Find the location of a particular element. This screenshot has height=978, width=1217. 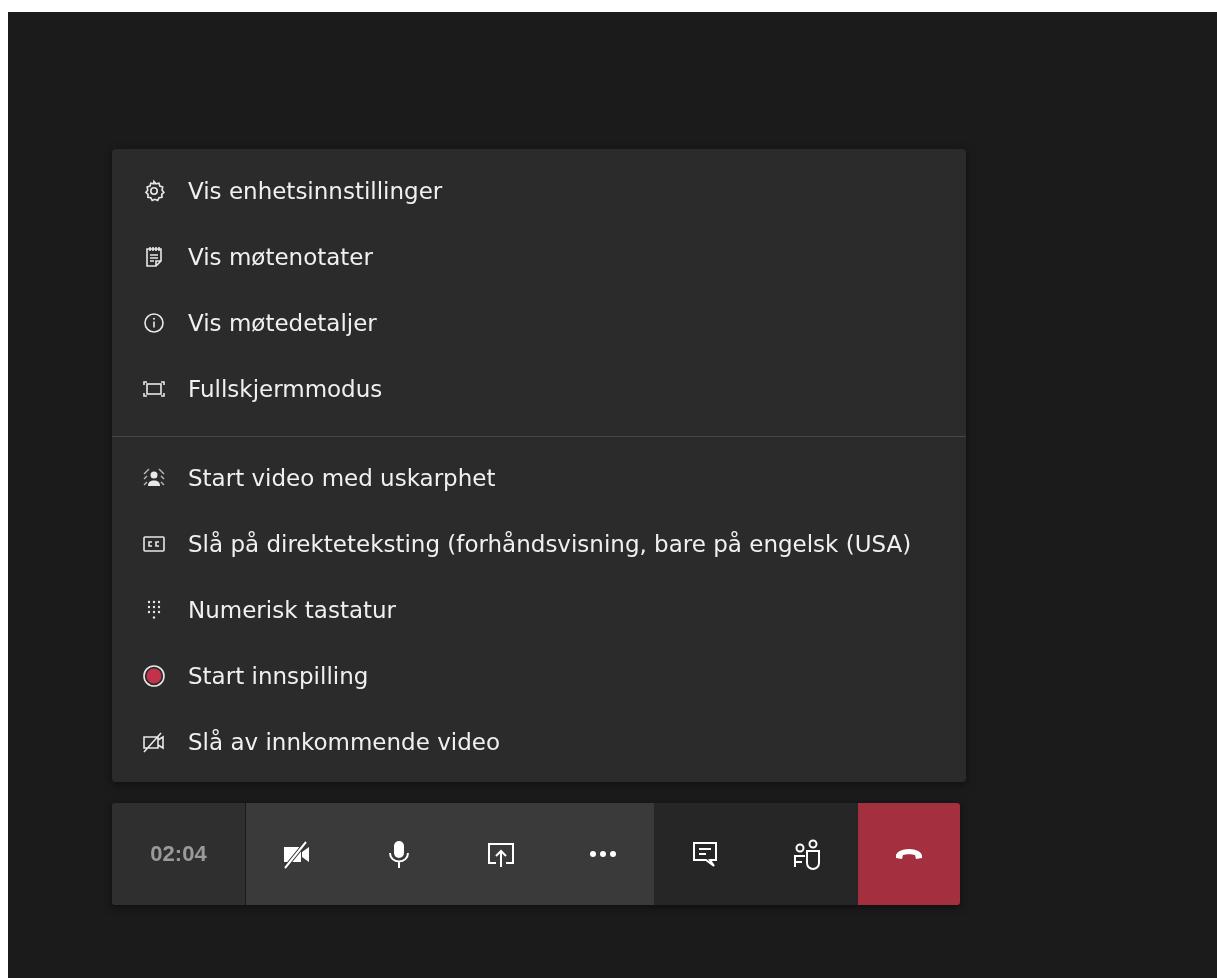

menu-item: Fullskjermmodus is located at coordinates (539, 389).